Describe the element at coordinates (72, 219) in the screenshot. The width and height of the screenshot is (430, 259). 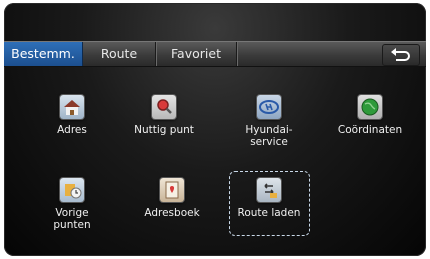
I see `menu-item-label: Vorige punten` at that location.